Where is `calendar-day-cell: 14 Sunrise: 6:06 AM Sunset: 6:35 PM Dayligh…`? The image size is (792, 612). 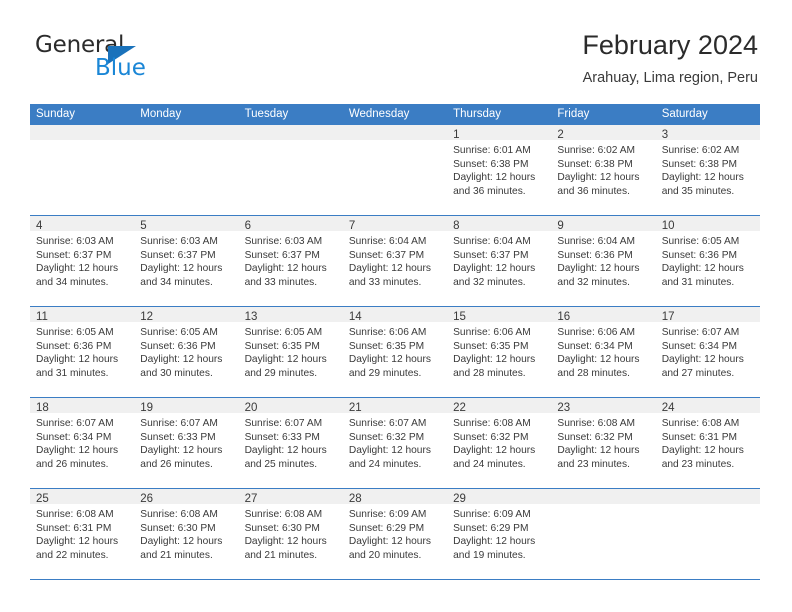 calendar-day-cell: 14 Sunrise: 6:06 AM Sunset: 6:35 PM Dayligh… is located at coordinates (395, 352).